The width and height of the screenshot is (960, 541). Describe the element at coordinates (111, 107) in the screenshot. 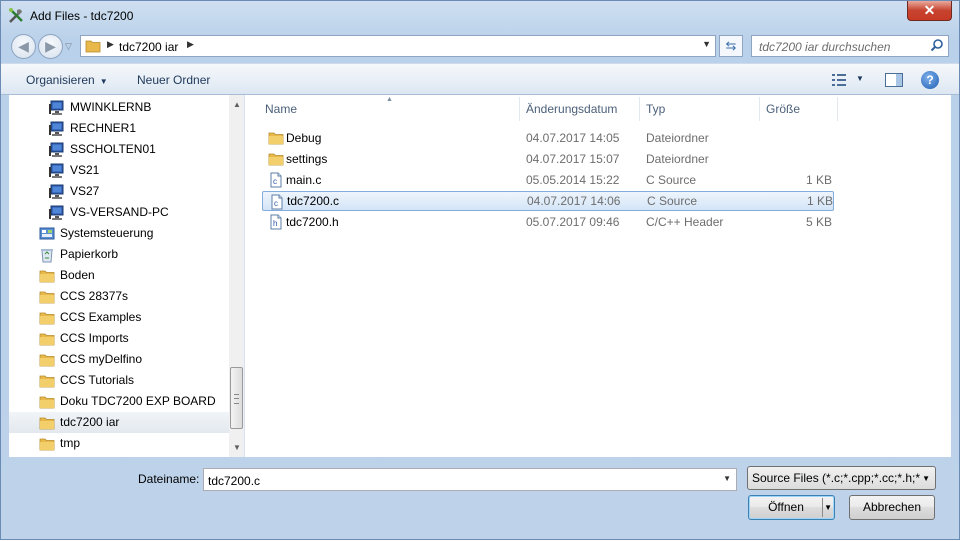

I see `nav-item-label: MWINKLERNB` at that location.